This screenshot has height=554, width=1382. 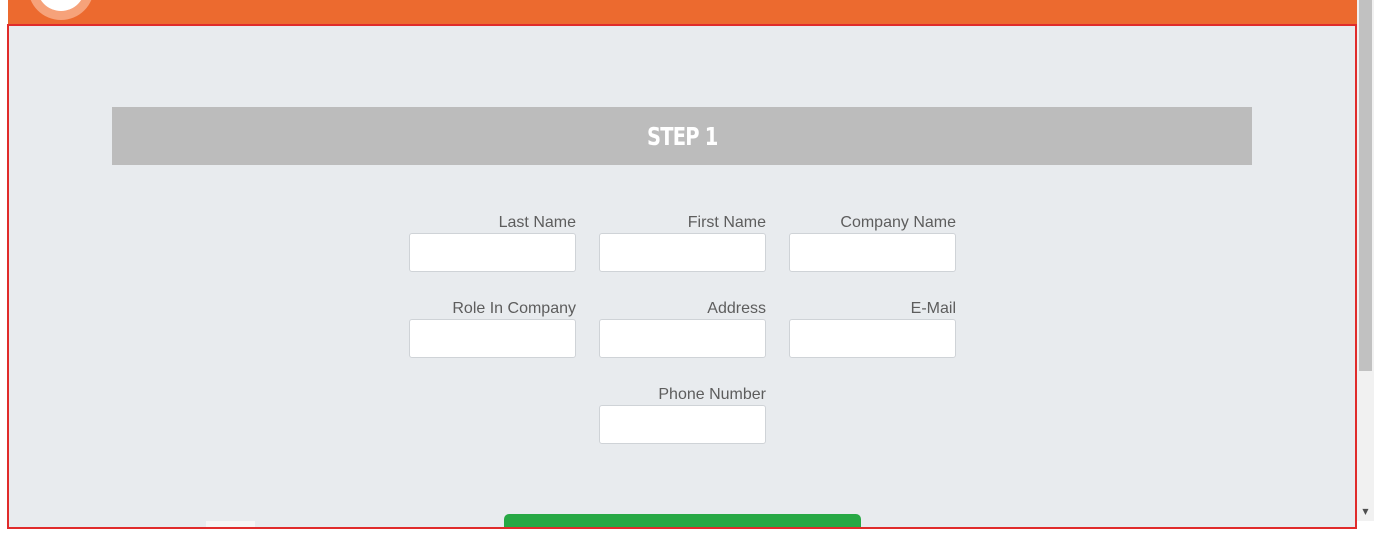 I want to click on company-name-input, so click(x=872, y=252).